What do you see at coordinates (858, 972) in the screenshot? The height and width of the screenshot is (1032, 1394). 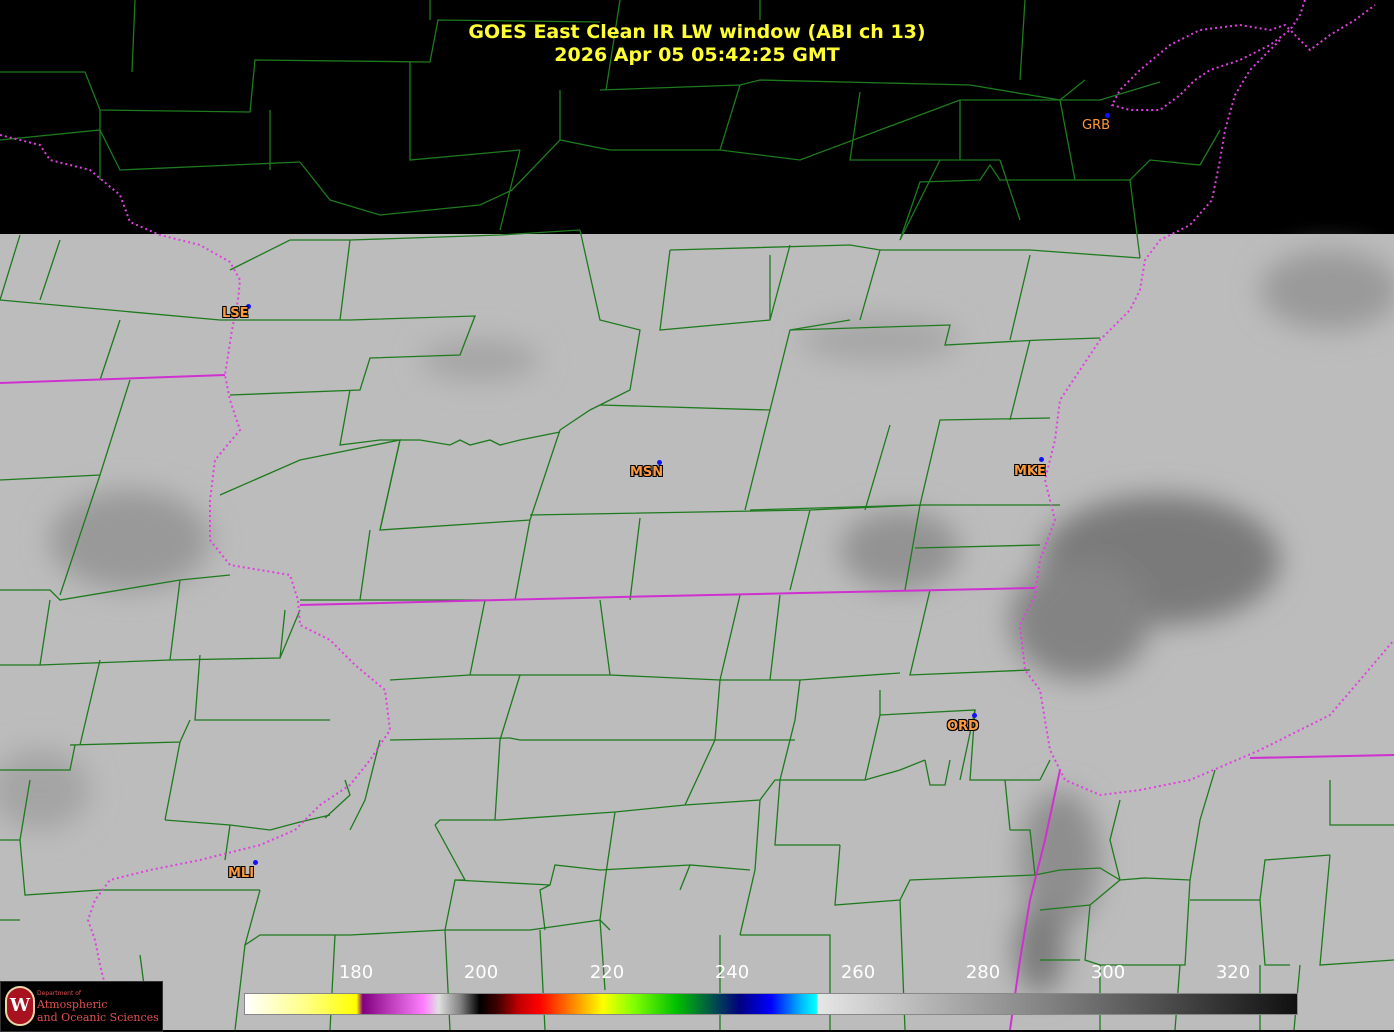 I see `colorbar-tick: 260` at bounding box center [858, 972].